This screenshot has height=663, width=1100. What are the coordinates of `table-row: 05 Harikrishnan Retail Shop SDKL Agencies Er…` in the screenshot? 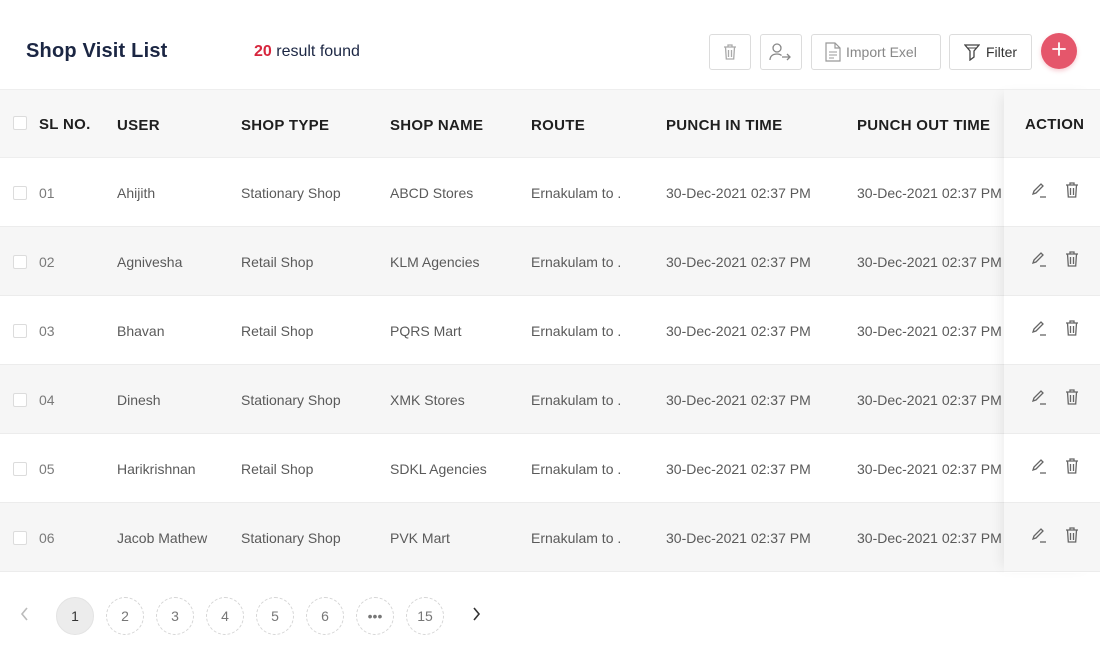 It's located at (550, 468).